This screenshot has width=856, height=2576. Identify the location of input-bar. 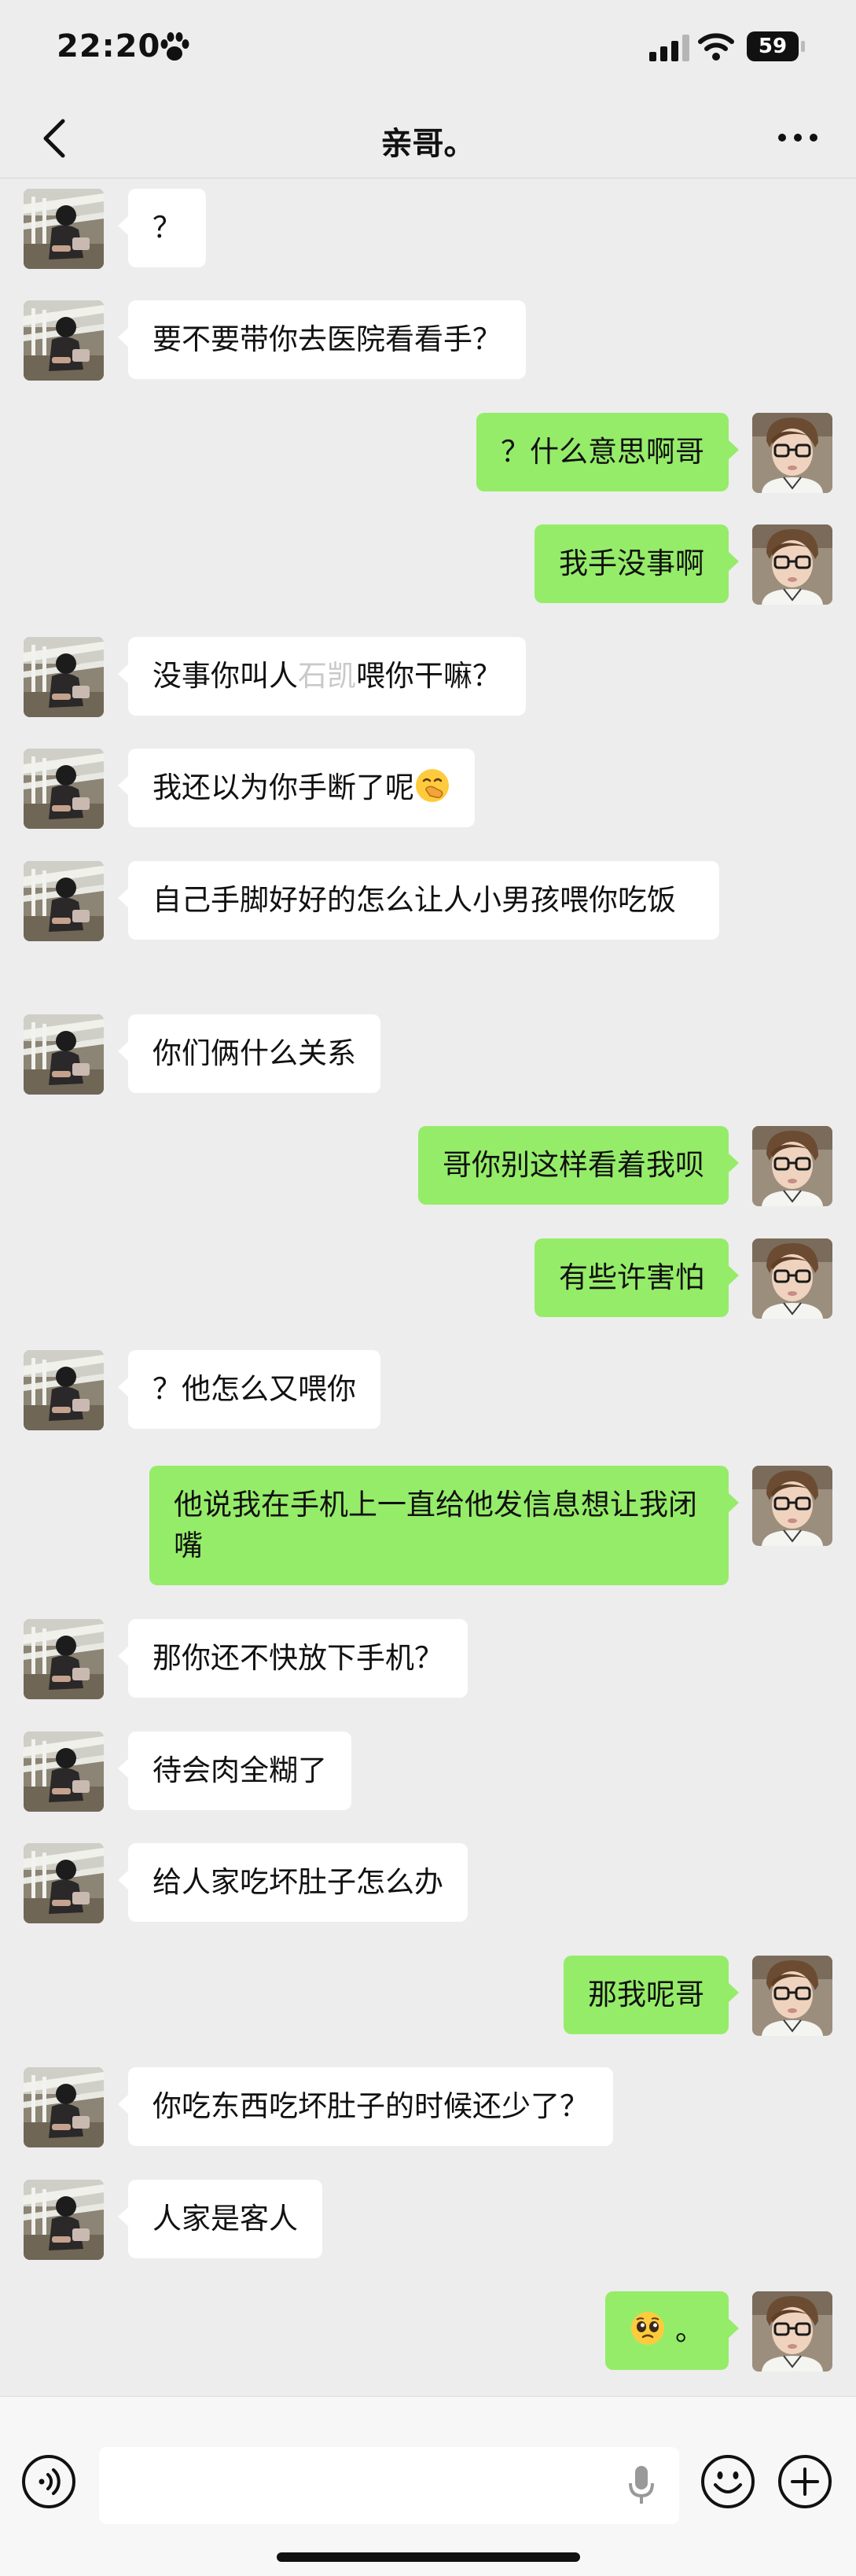
(428, 2486).